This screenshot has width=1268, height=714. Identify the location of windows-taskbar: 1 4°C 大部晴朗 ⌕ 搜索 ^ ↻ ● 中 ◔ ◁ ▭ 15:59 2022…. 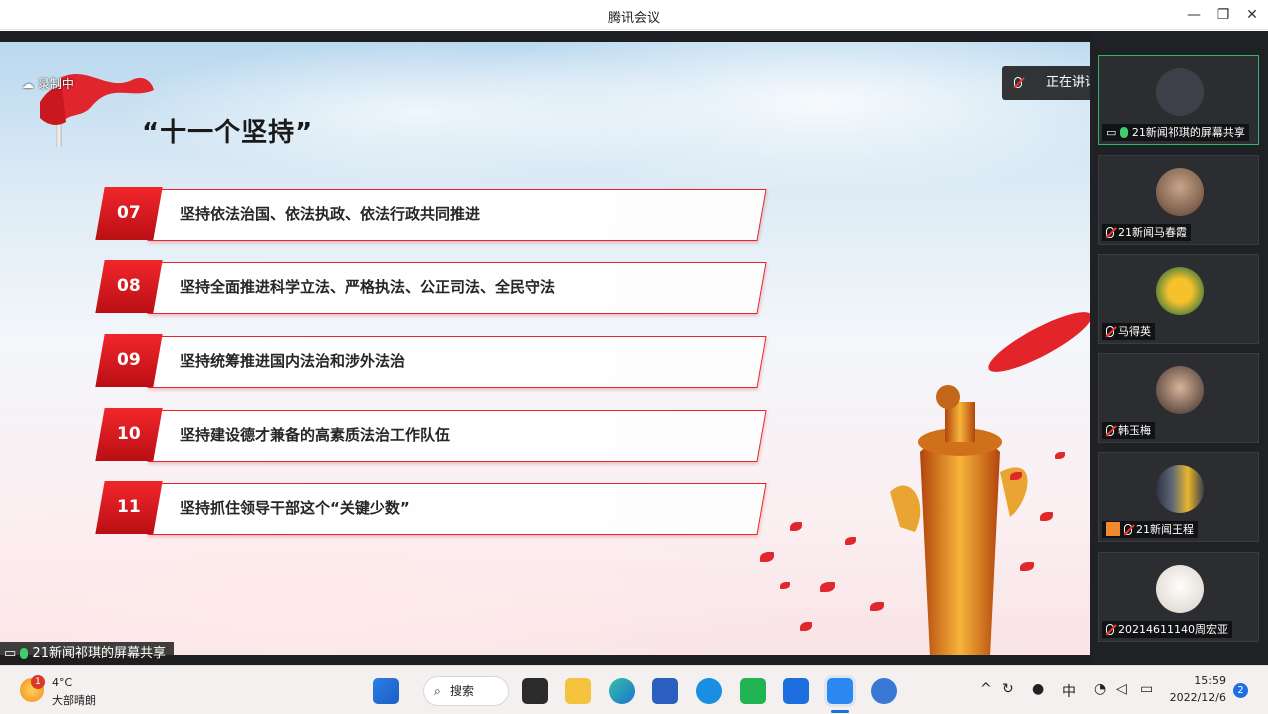
(634, 689).